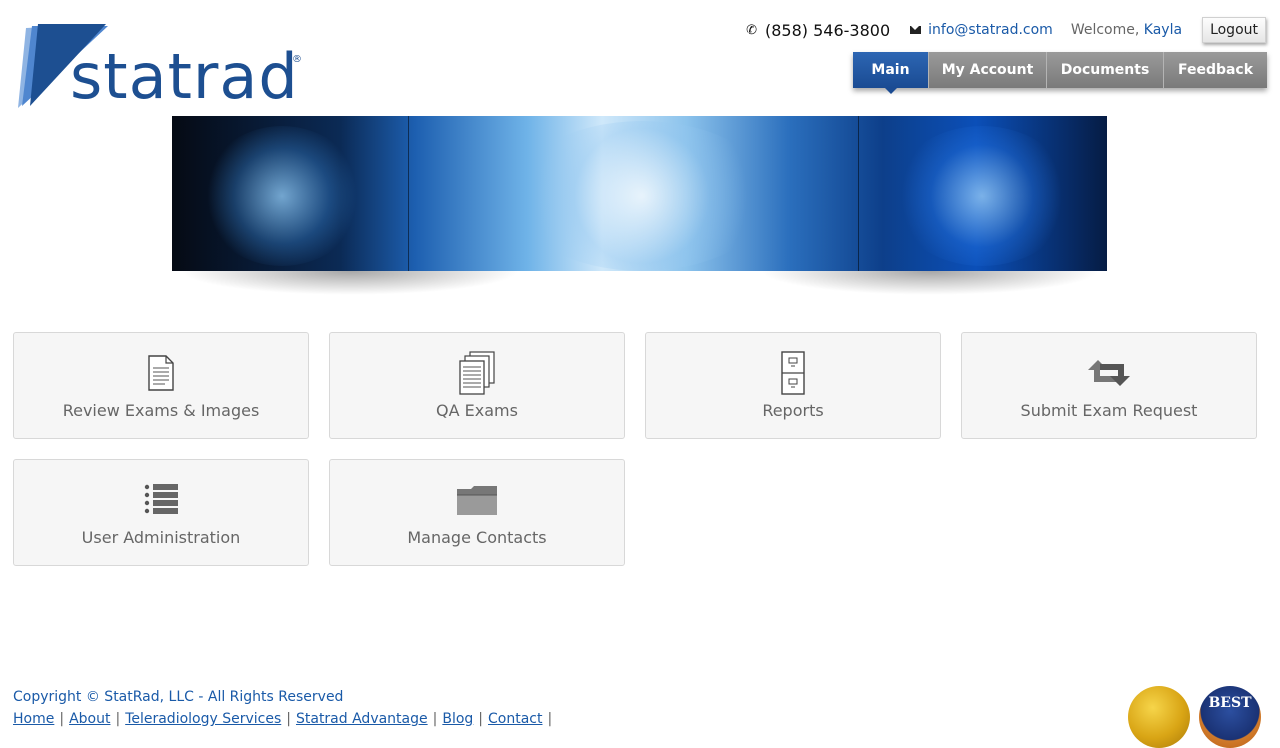 This screenshot has height=748, width=1280. What do you see at coordinates (751, 30) in the screenshot?
I see `phone-icon: ✆` at bounding box center [751, 30].